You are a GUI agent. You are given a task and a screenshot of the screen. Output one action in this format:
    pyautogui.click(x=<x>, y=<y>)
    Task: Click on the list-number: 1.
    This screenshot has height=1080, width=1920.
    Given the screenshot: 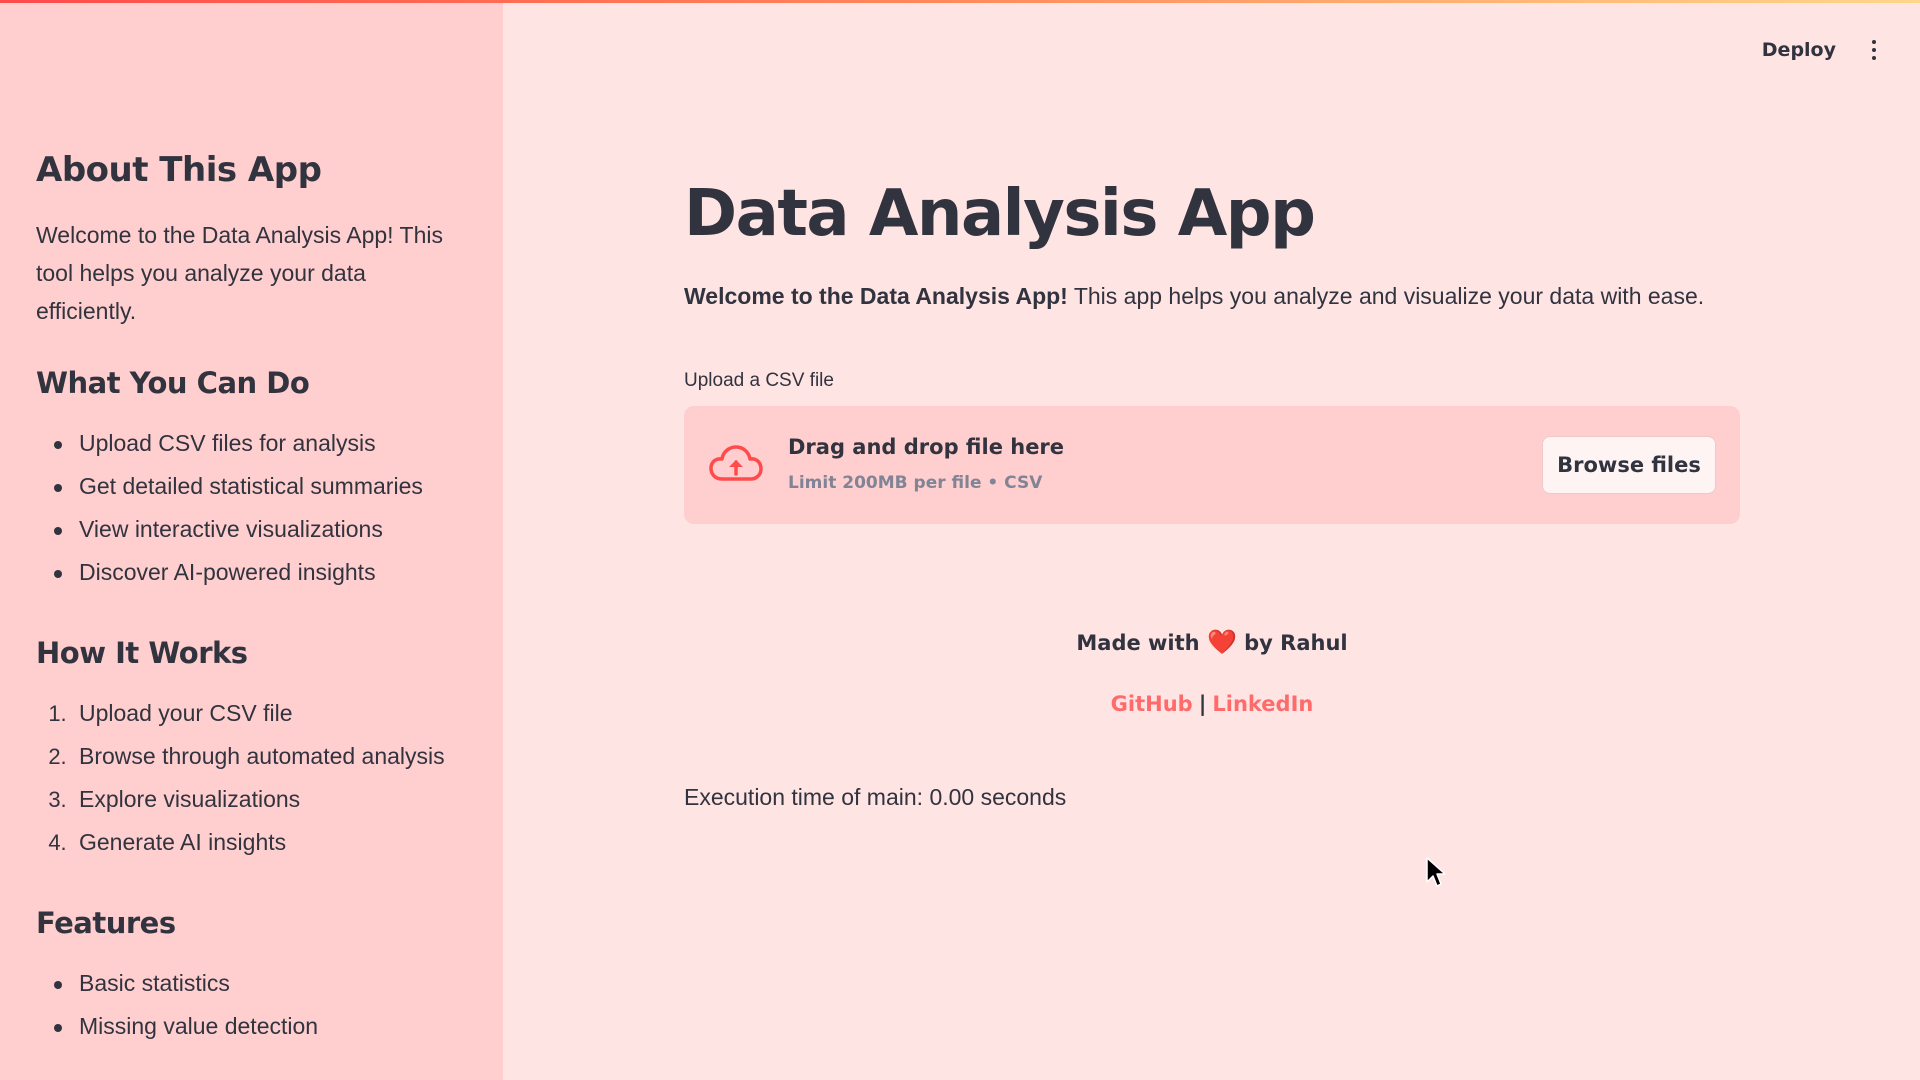 What is the action you would take?
    pyautogui.click(x=57, y=713)
    